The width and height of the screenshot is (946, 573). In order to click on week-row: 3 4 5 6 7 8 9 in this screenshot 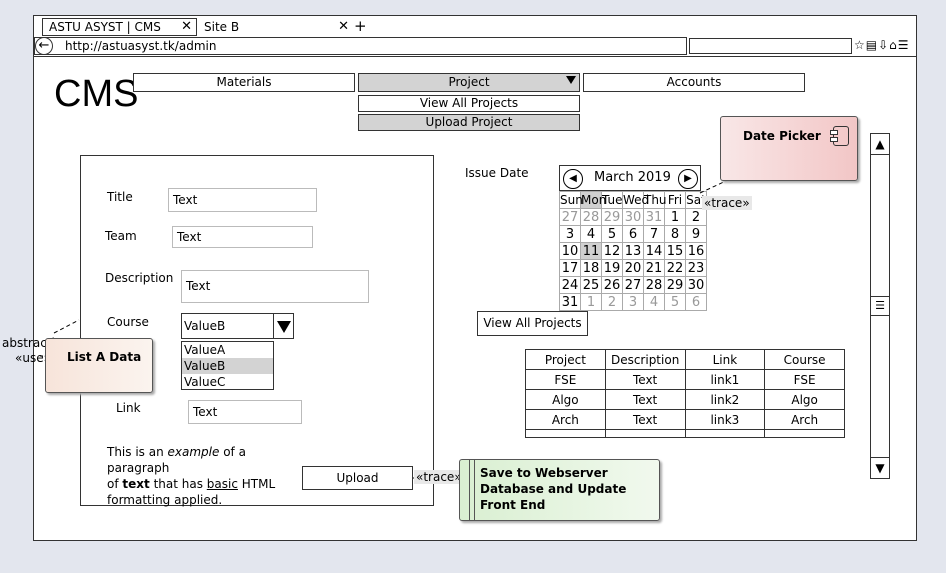, I will do `click(633, 234)`.